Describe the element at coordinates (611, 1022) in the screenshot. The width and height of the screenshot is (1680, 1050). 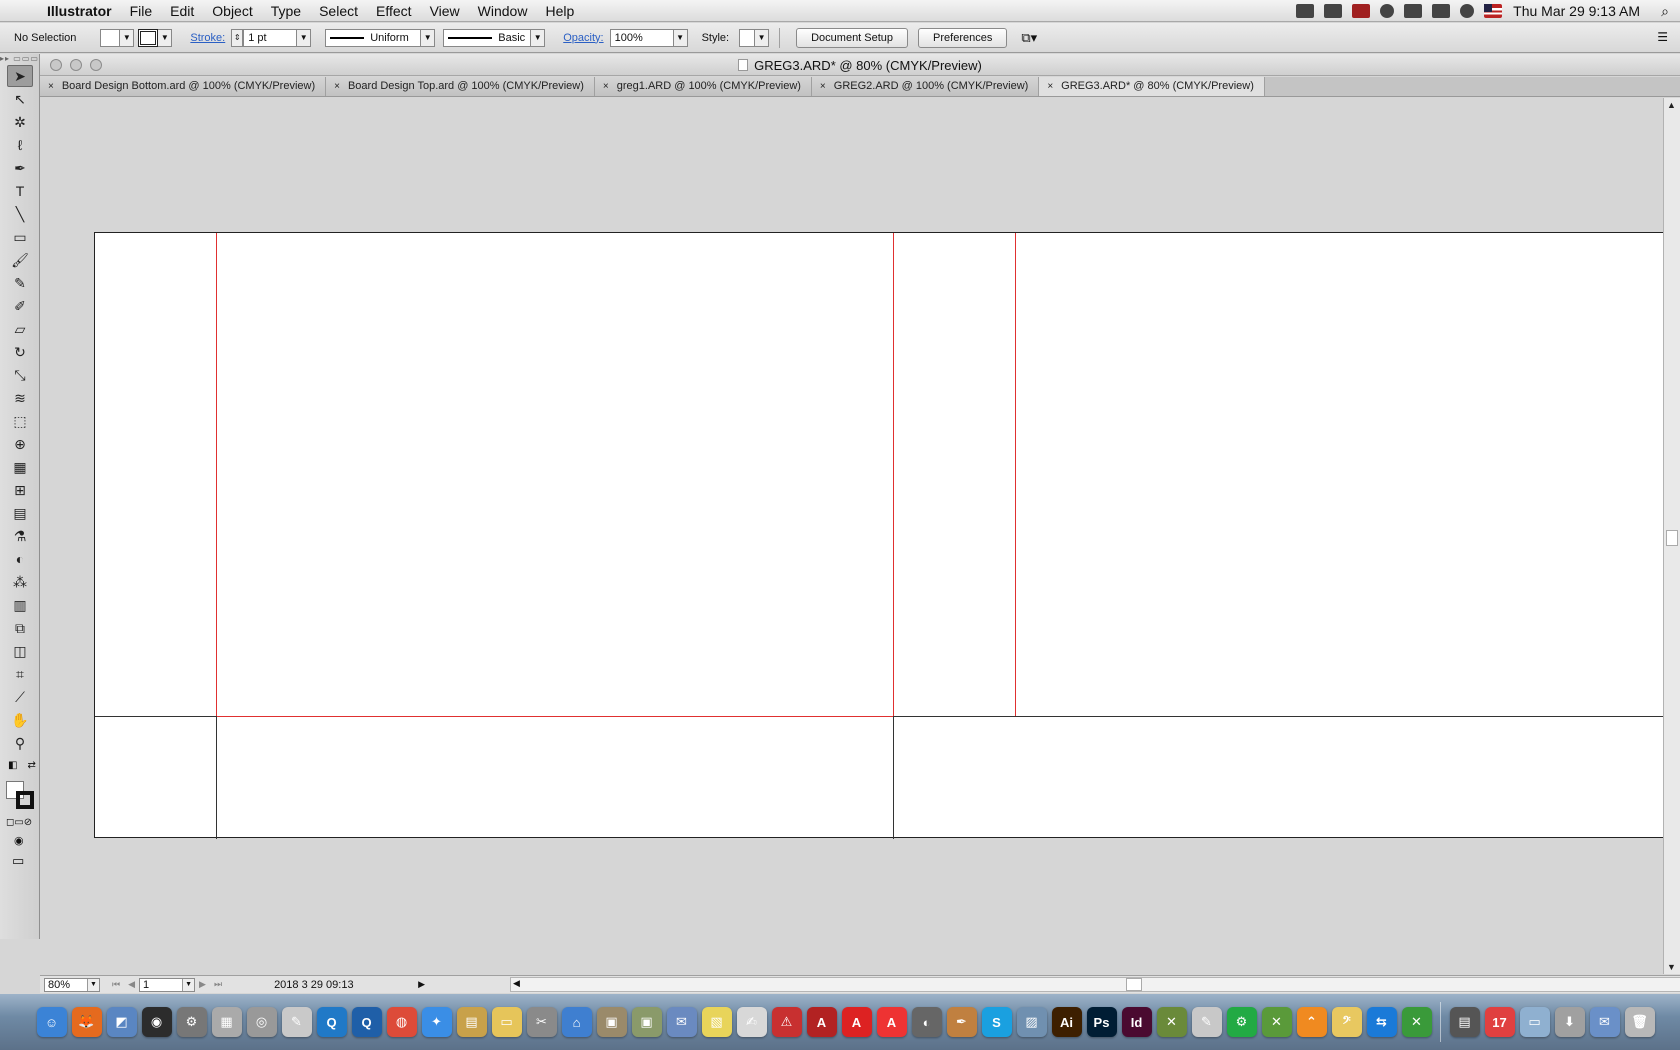
I see `installer-icon: ▣` at that location.